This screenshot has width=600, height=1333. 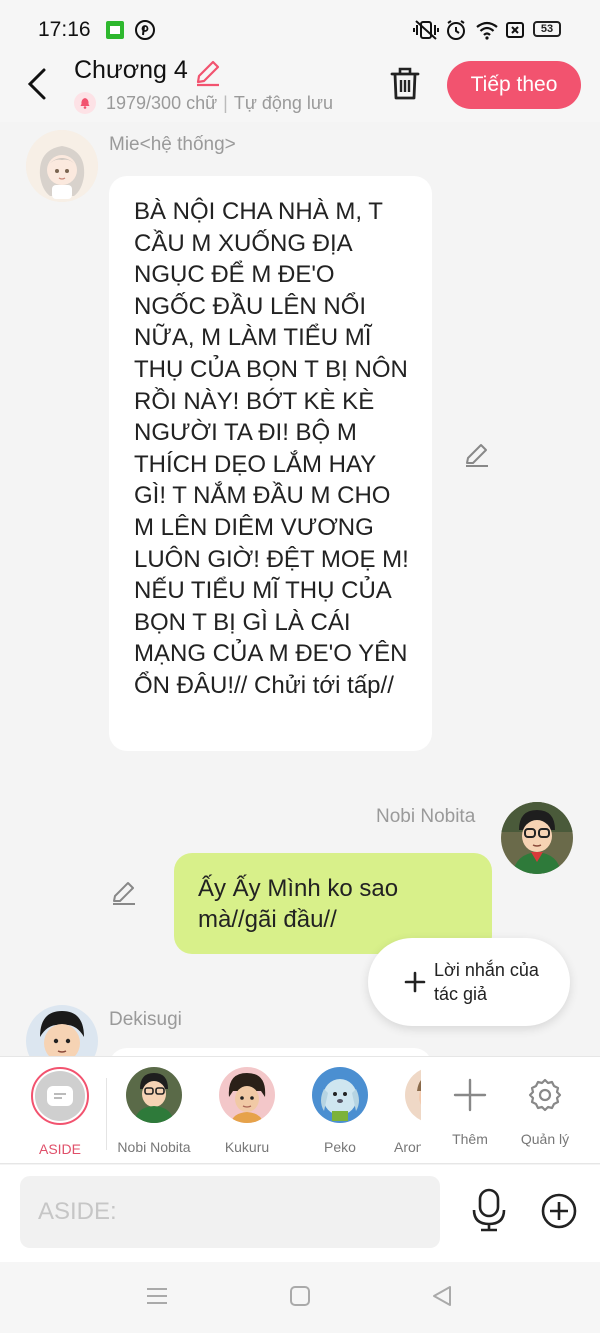 What do you see at coordinates (413, 1095) in the screenshot?
I see `aron-avatar` at bounding box center [413, 1095].